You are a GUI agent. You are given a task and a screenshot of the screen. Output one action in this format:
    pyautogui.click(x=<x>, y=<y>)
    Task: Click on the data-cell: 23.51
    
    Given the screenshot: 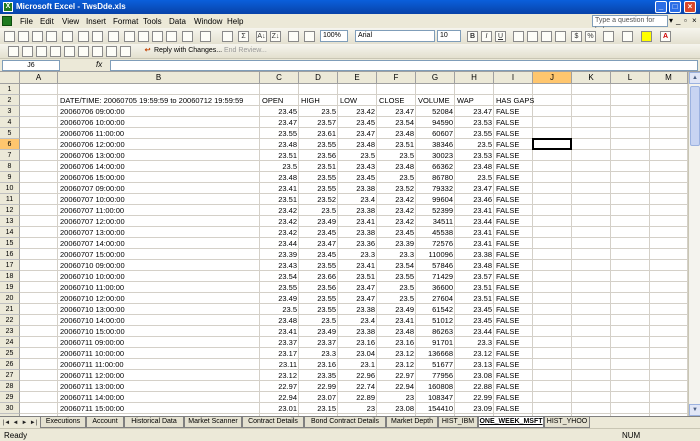 What is the action you would take?
    pyautogui.click(x=318, y=166)
    